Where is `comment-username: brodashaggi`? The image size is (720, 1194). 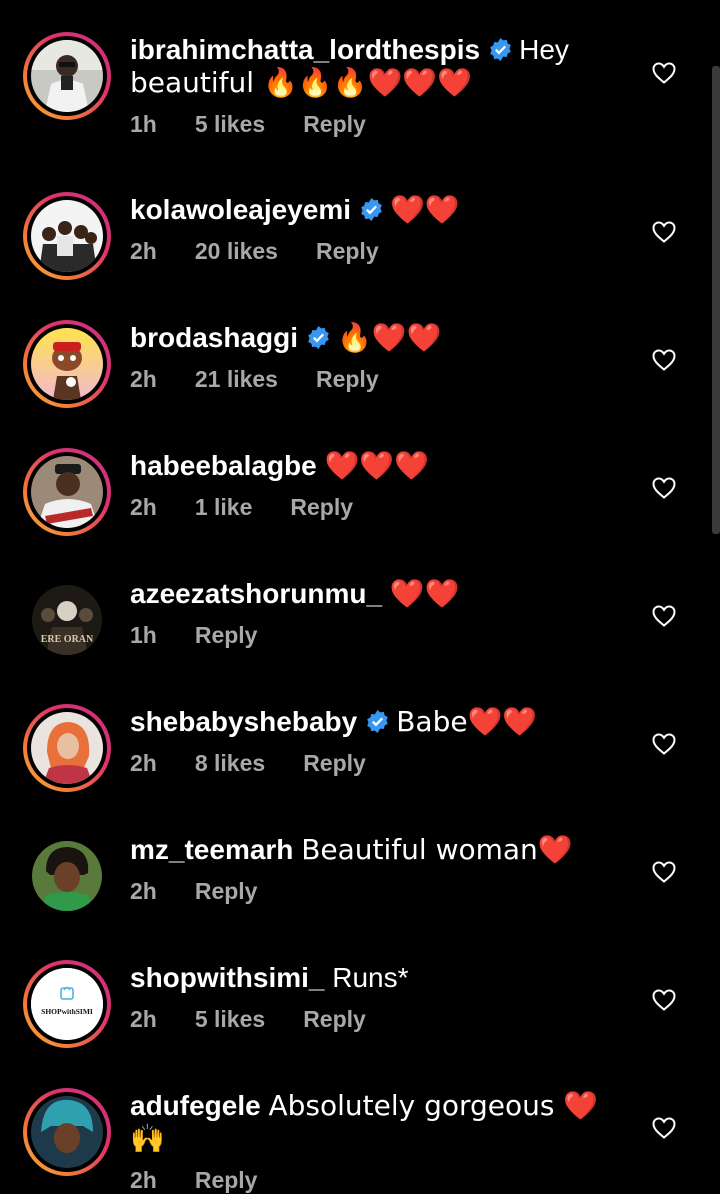
comment-username: brodashaggi is located at coordinates (214, 337).